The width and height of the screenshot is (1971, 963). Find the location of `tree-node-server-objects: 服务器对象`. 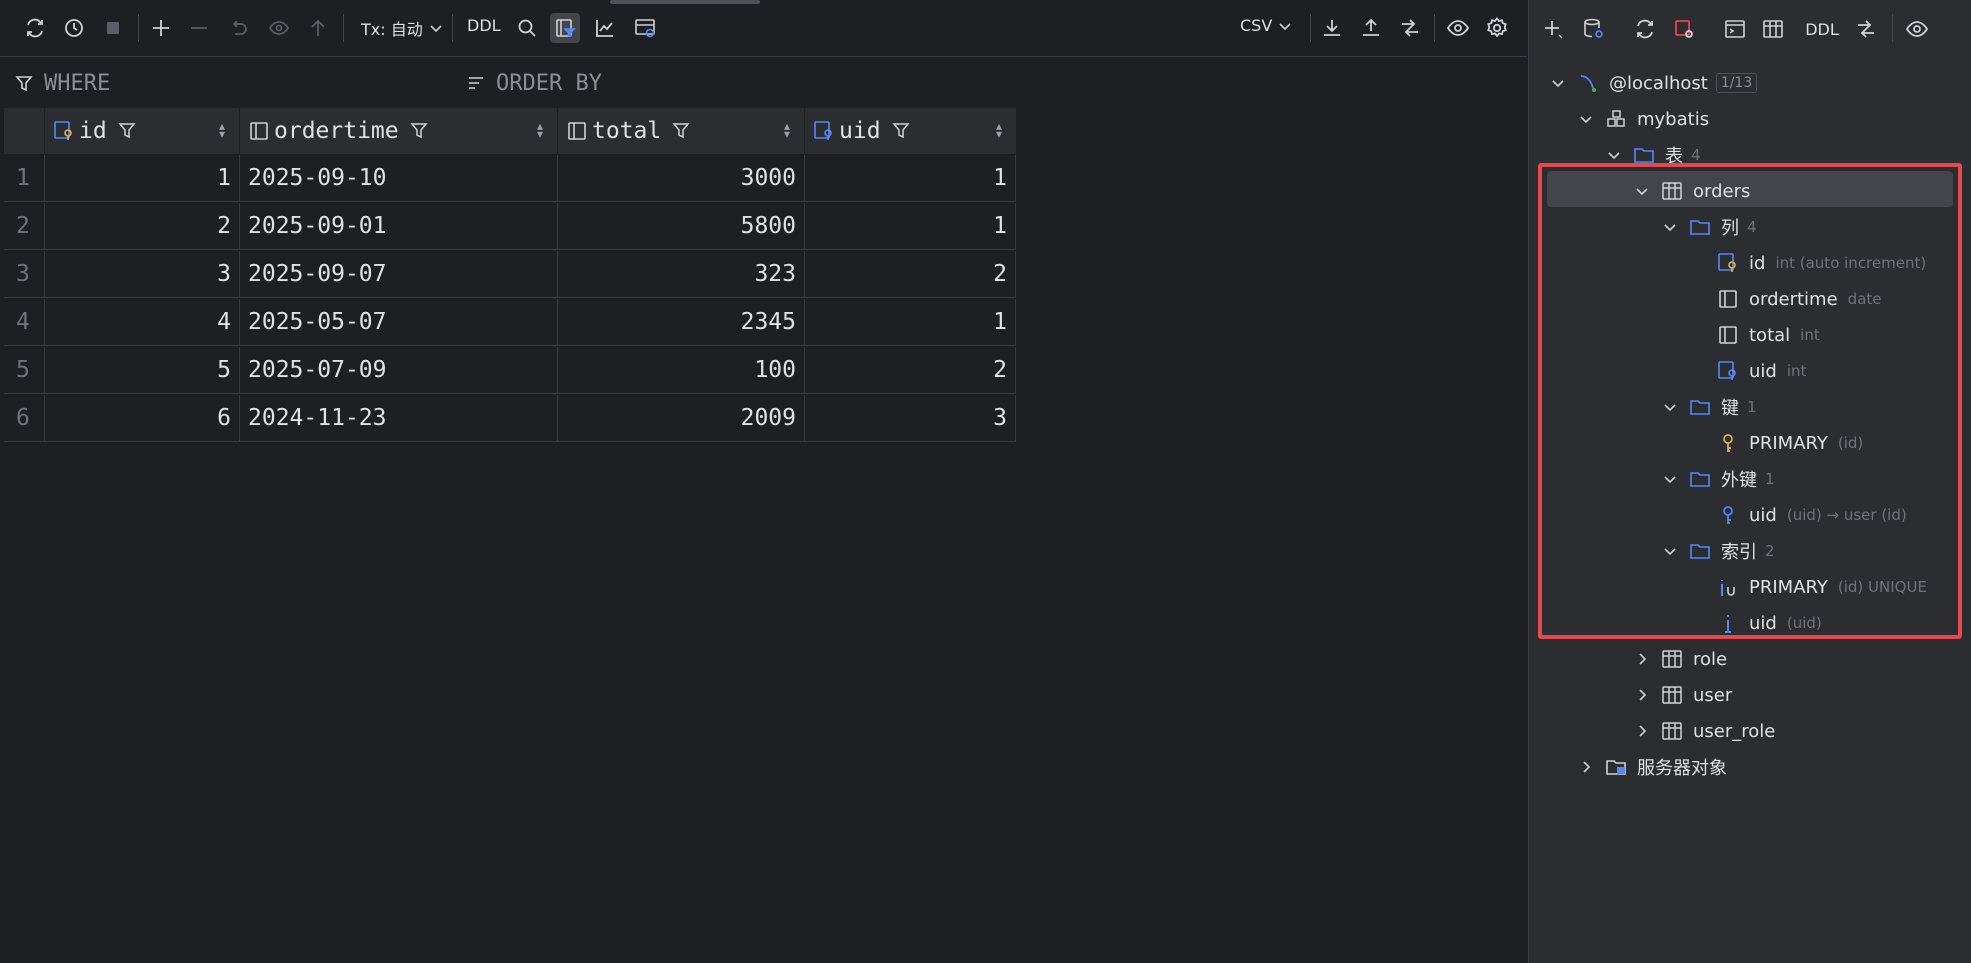

tree-node-server-objects: 服务器对象 is located at coordinates (1652, 767).